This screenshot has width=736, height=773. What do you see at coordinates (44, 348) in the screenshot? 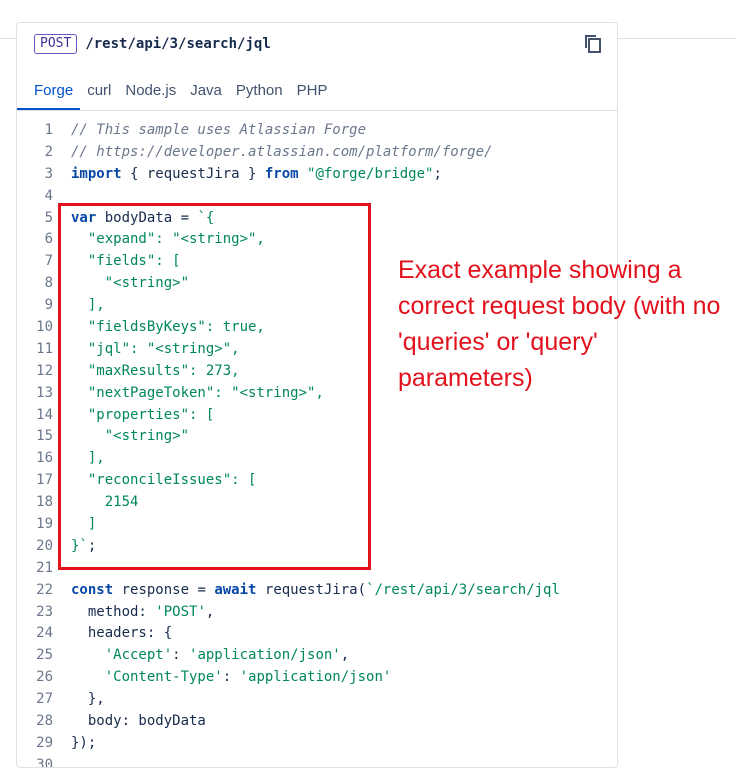
I see `line-number: 11` at bounding box center [44, 348].